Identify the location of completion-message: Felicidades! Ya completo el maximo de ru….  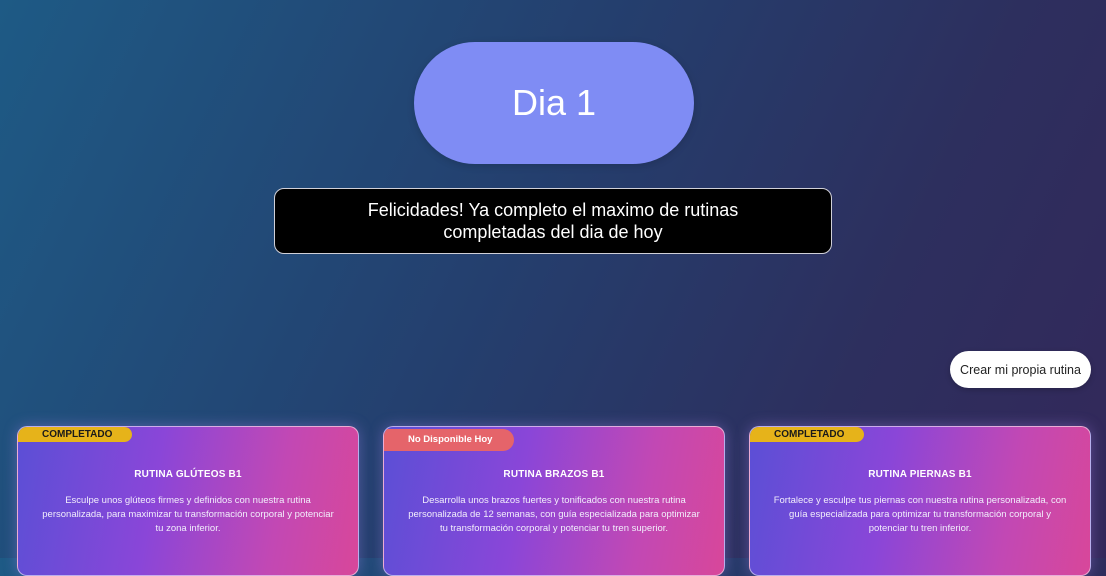
(553, 221).